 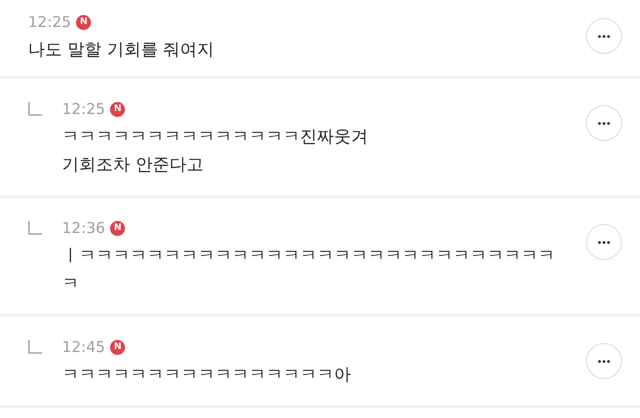 I want to click on comment-text: 기회조차 안준다고, so click(x=133, y=165).